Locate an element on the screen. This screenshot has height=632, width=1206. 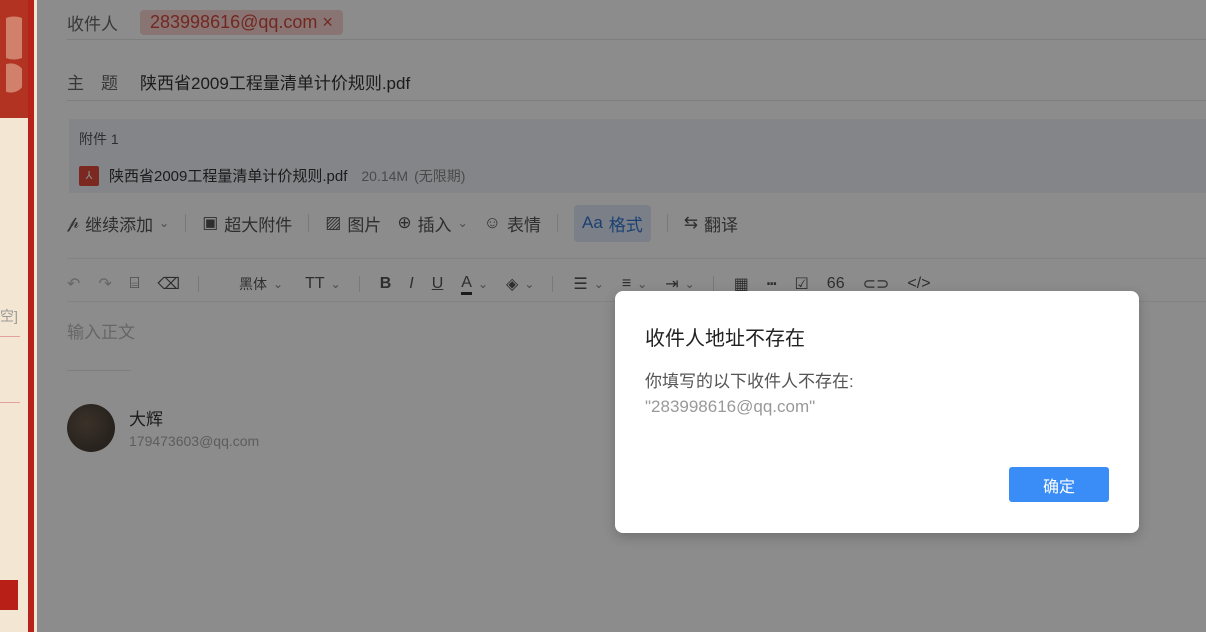
partial-button is located at coordinates (9, 595).